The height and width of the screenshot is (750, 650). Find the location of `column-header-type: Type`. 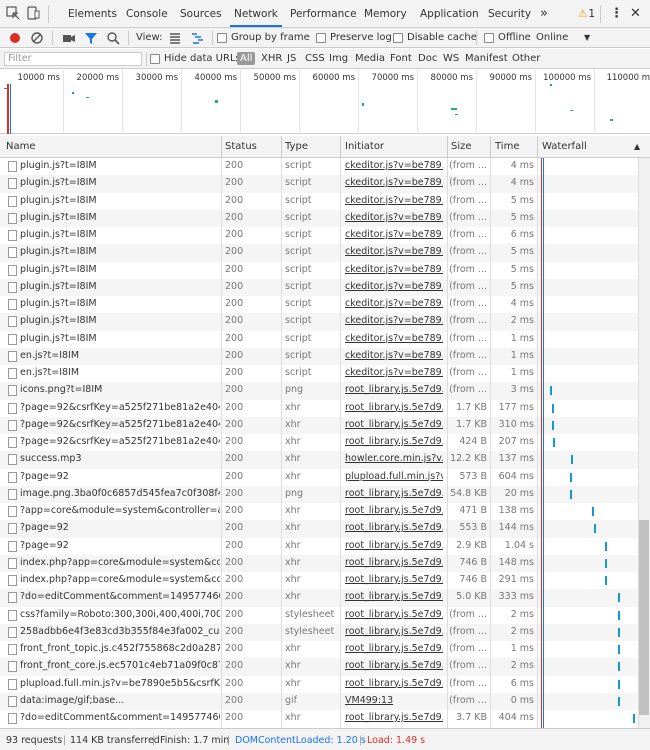

column-header-type: Type is located at coordinates (296, 146).